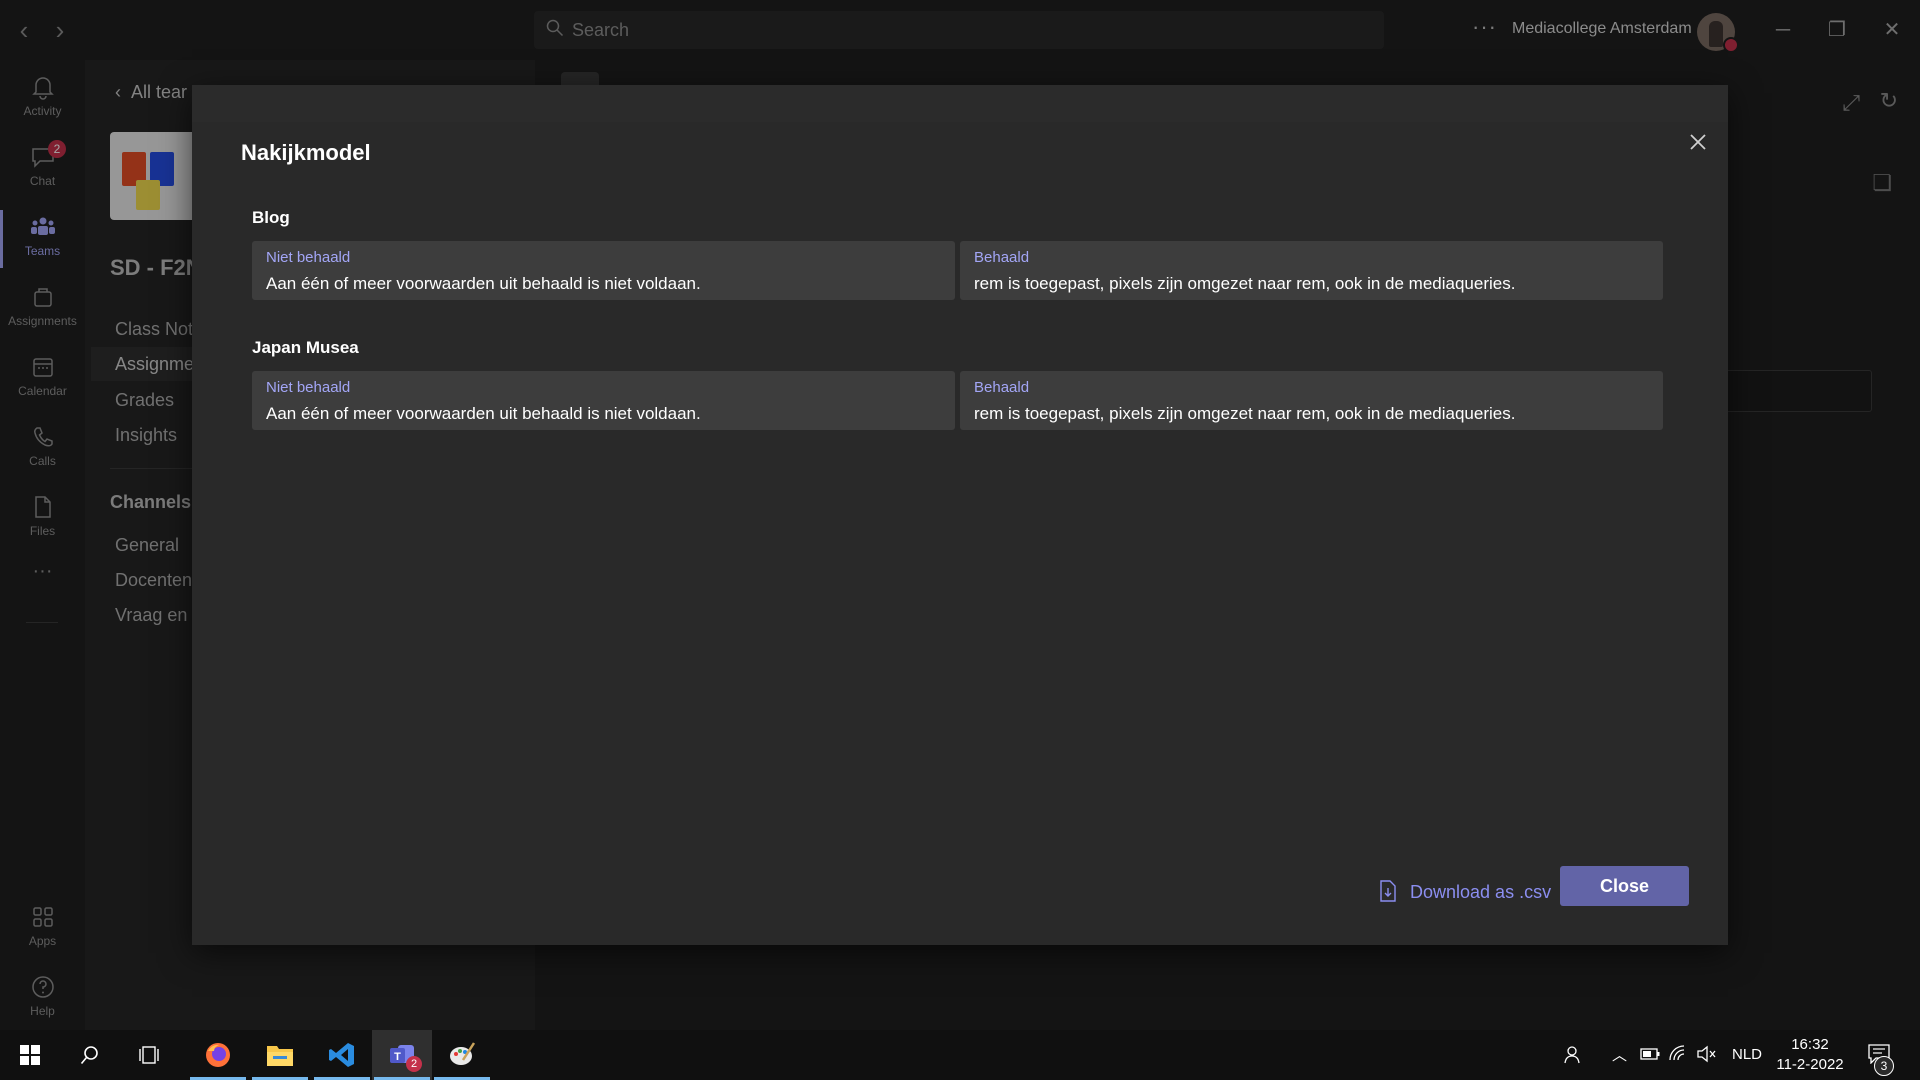  I want to click on taskbar-firefox, so click(218, 1055).